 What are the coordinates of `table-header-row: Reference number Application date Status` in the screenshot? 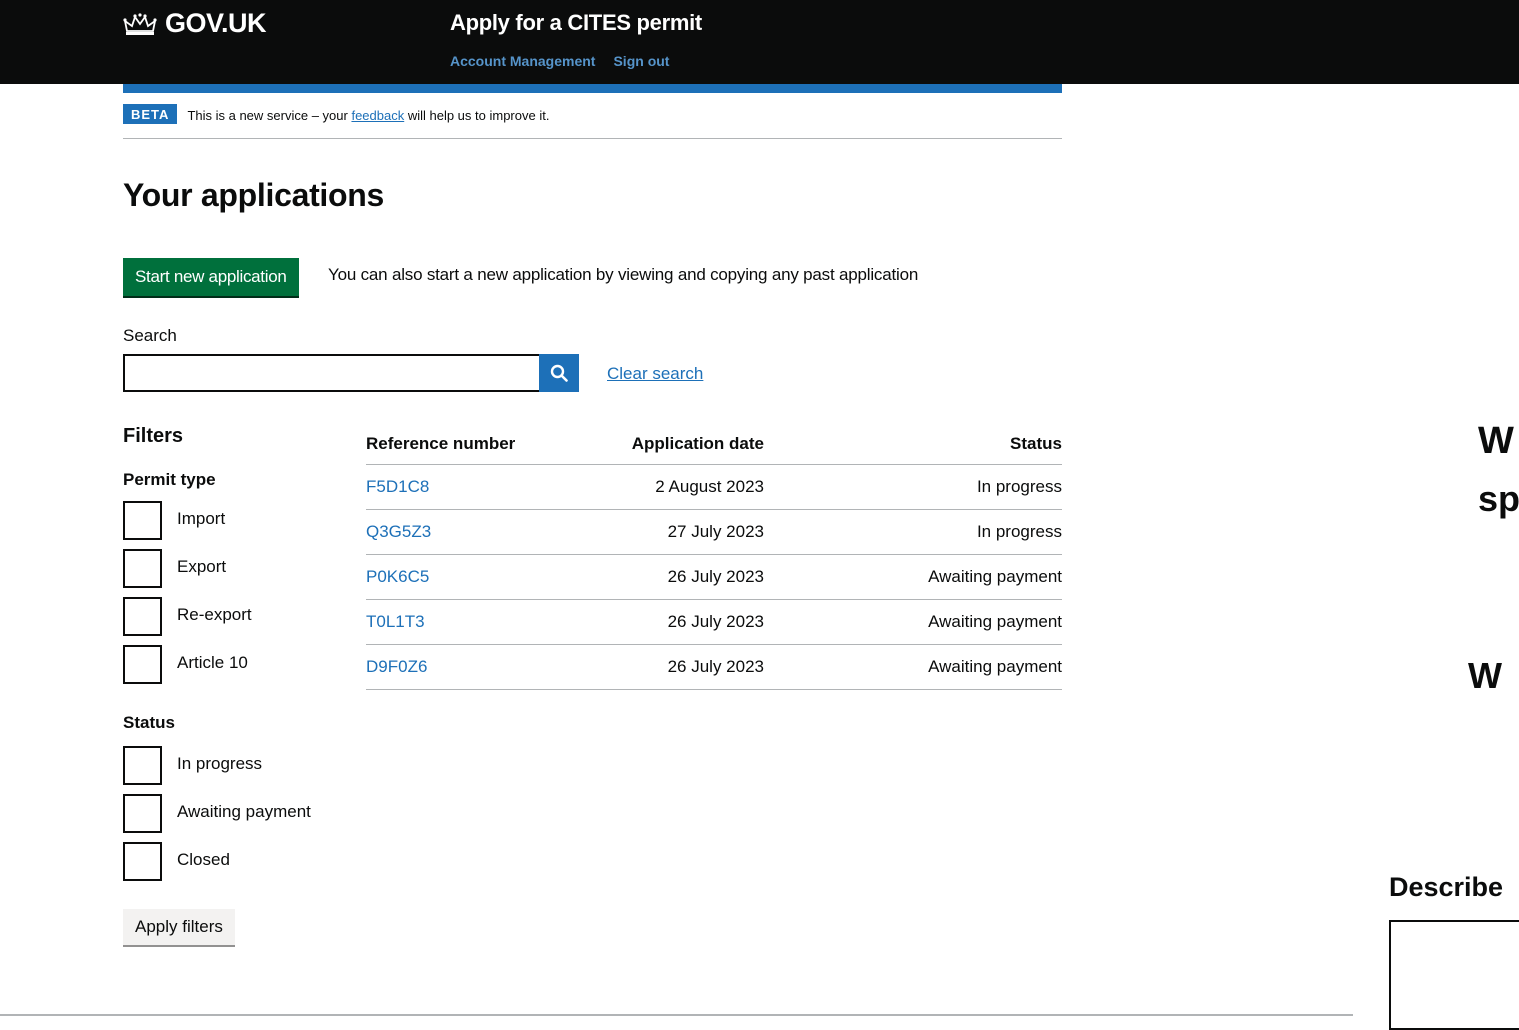 It's located at (714, 444).